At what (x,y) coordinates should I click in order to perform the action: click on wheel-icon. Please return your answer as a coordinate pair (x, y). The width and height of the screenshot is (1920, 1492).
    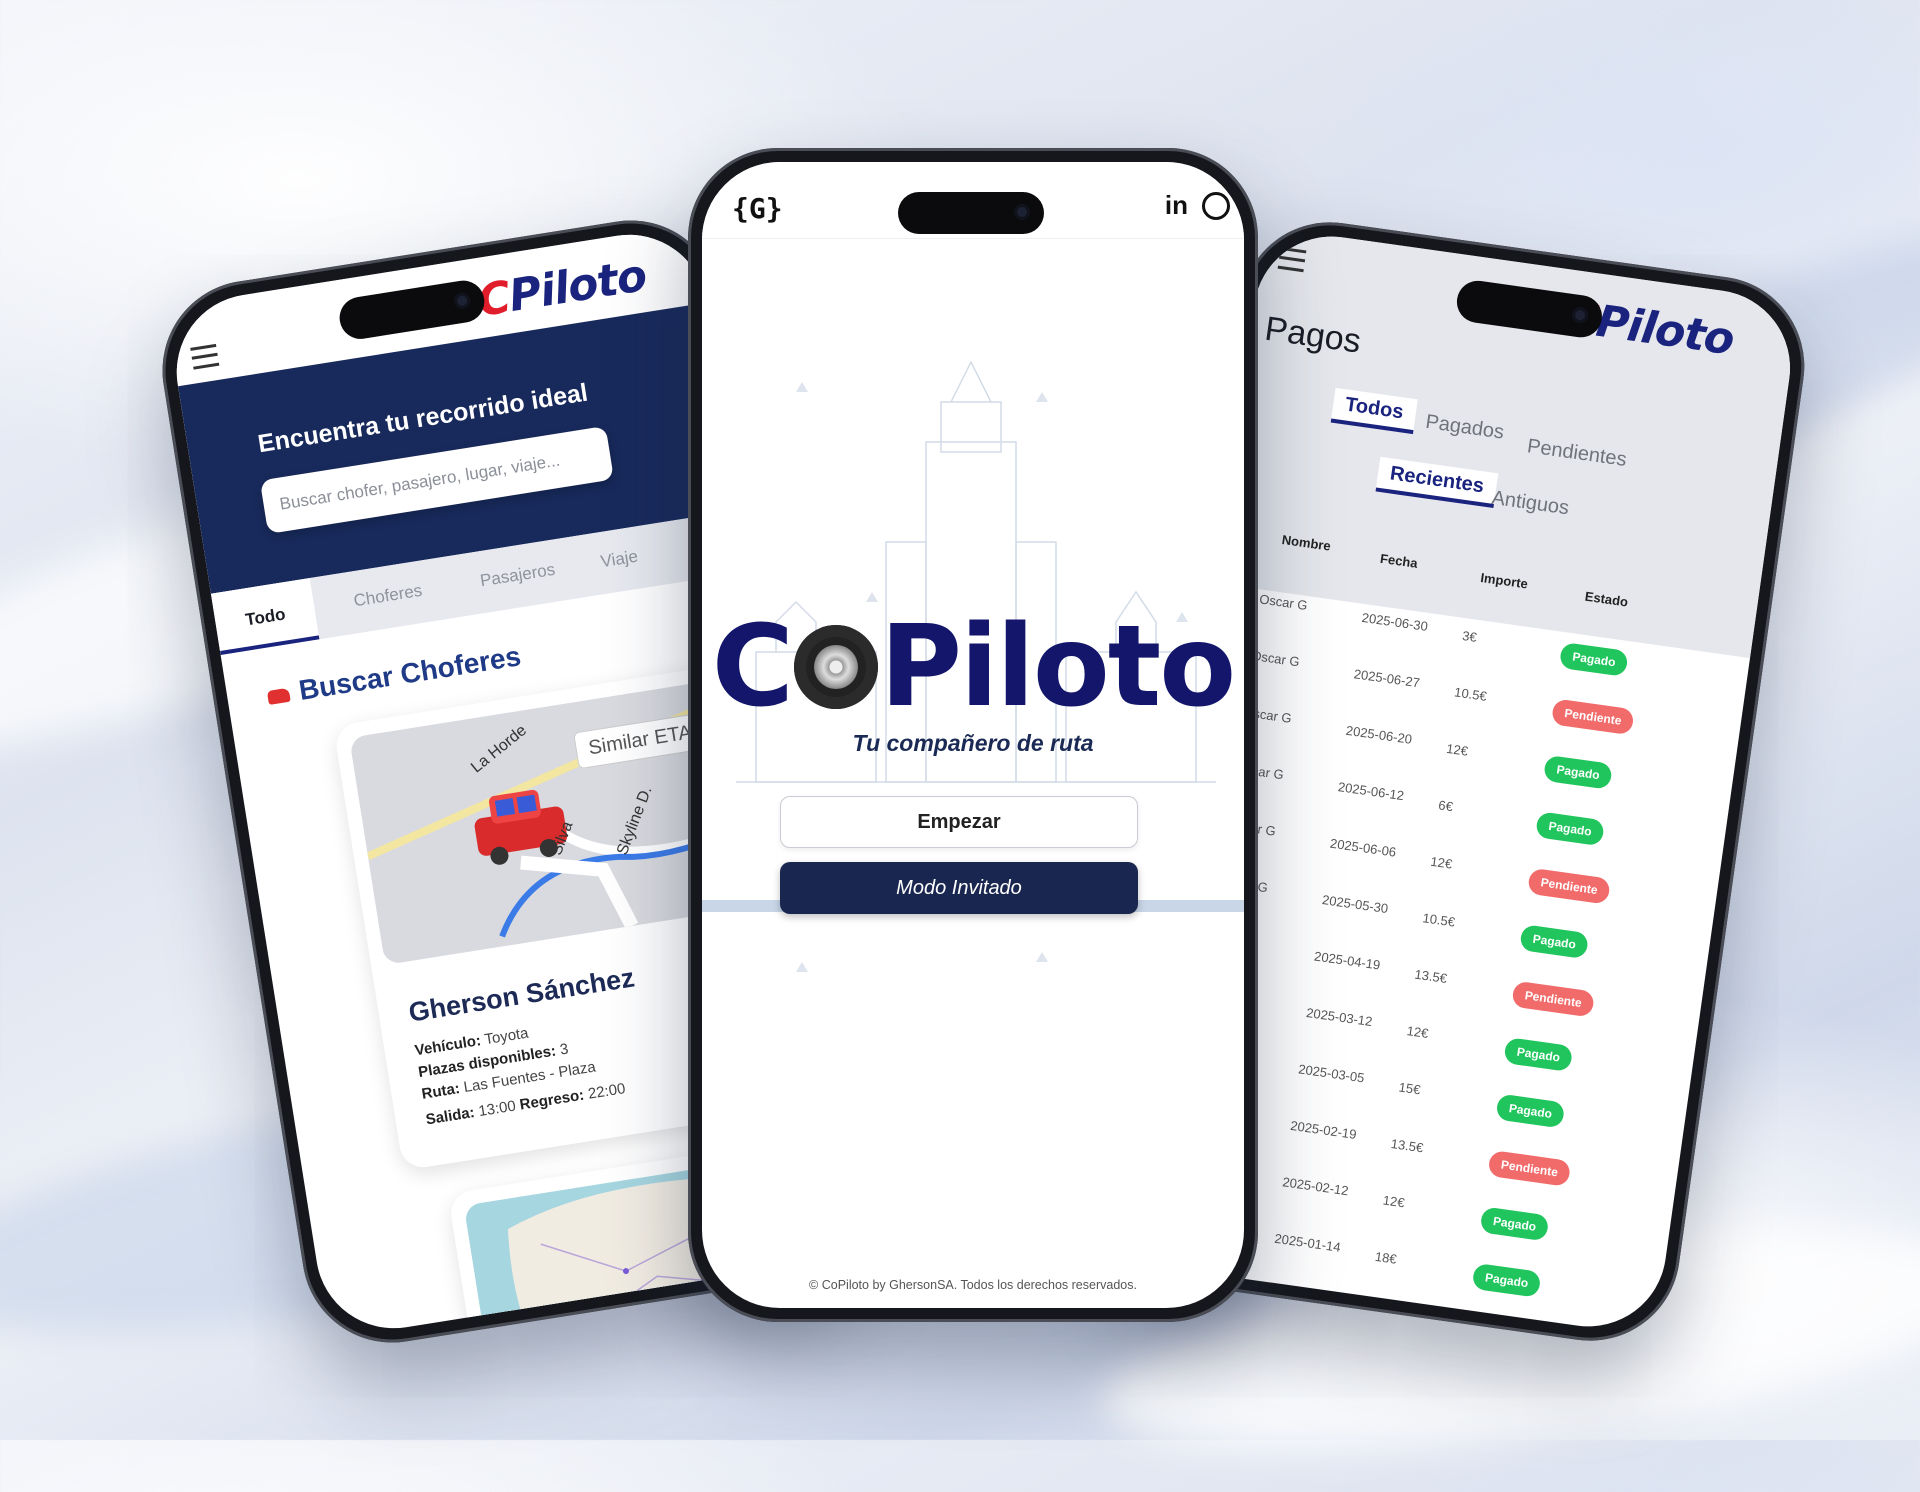
    Looking at the image, I should click on (835, 667).